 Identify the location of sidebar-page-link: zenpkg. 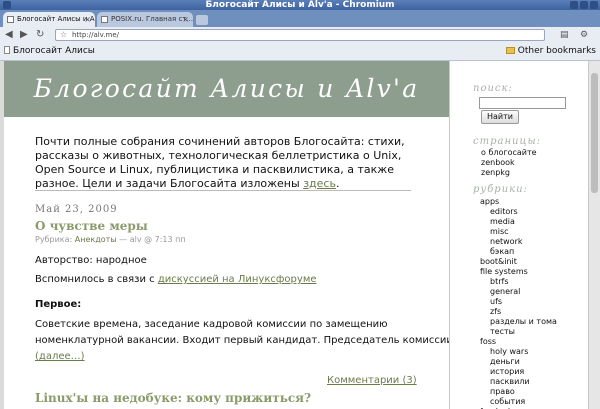
(495, 173).